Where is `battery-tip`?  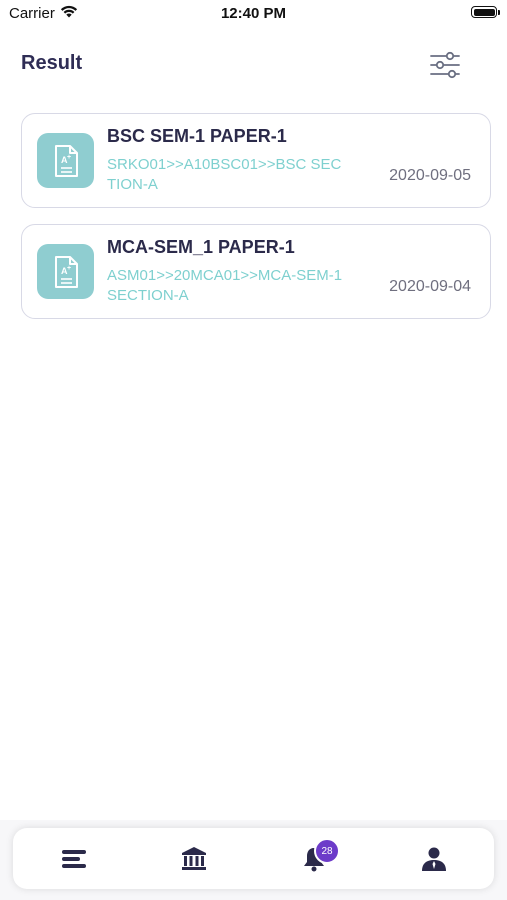 battery-tip is located at coordinates (499, 12).